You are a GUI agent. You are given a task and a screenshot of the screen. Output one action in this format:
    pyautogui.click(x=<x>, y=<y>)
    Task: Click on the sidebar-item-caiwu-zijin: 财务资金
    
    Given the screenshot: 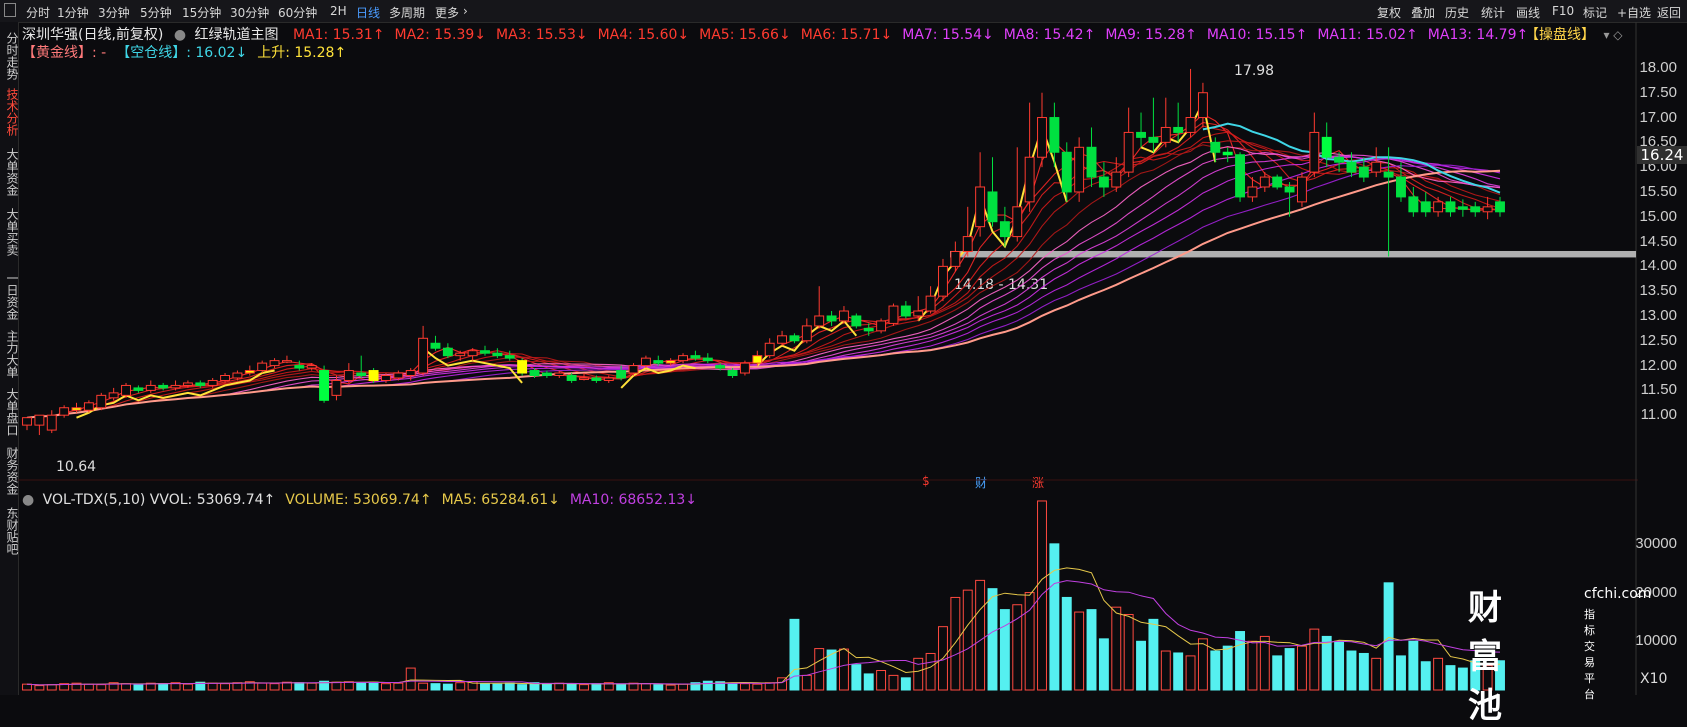 What is the action you would take?
    pyautogui.click(x=9, y=471)
    